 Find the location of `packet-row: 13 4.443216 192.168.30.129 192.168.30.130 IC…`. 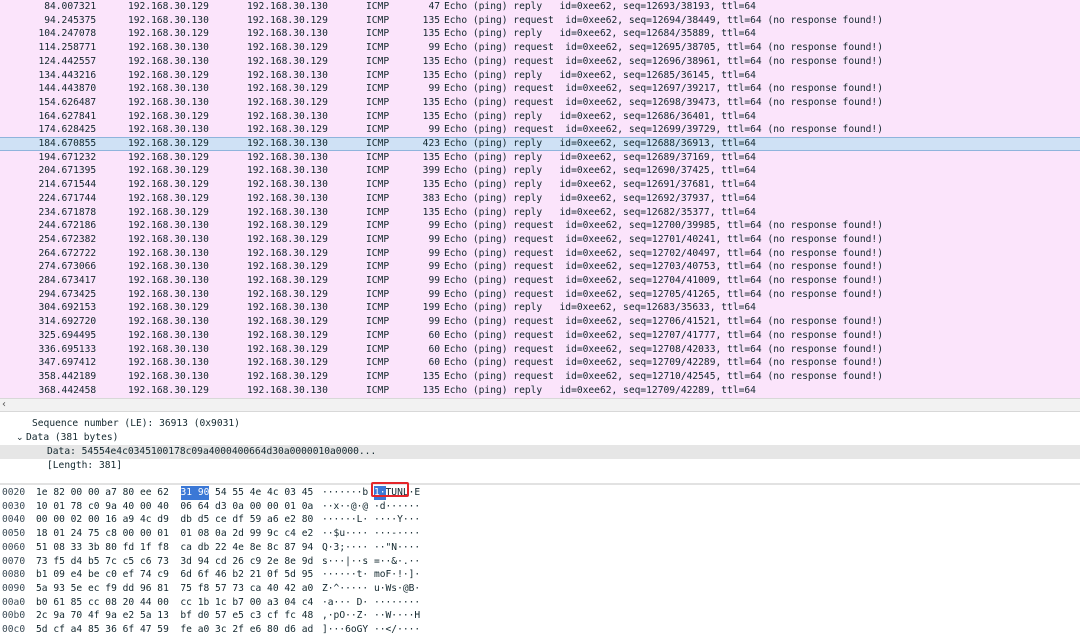

packet-row: 13 4.443216 192.168.30.129 192.168.30.130 IC… is located at coordinates (540, 76).